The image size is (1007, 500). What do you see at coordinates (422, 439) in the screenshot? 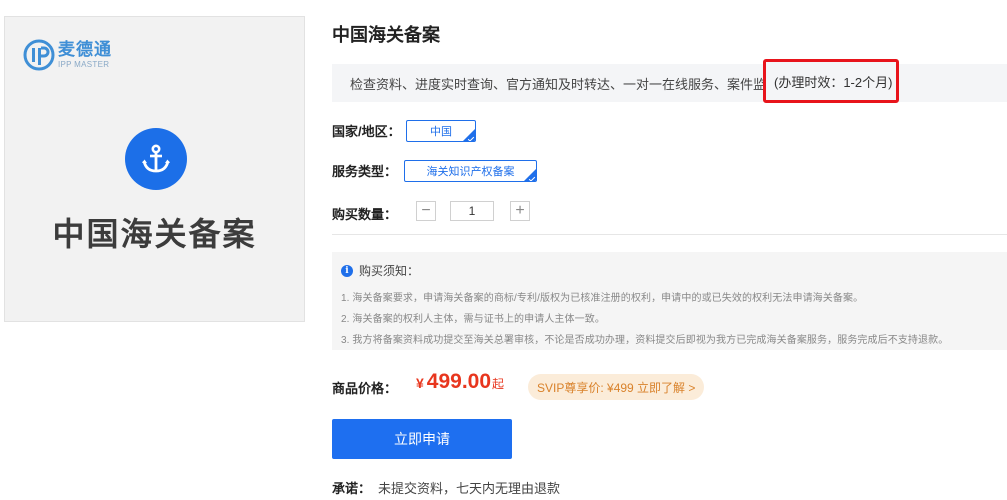
I see `apply-now-button: 立即申请` at bounding box center [422, 439].